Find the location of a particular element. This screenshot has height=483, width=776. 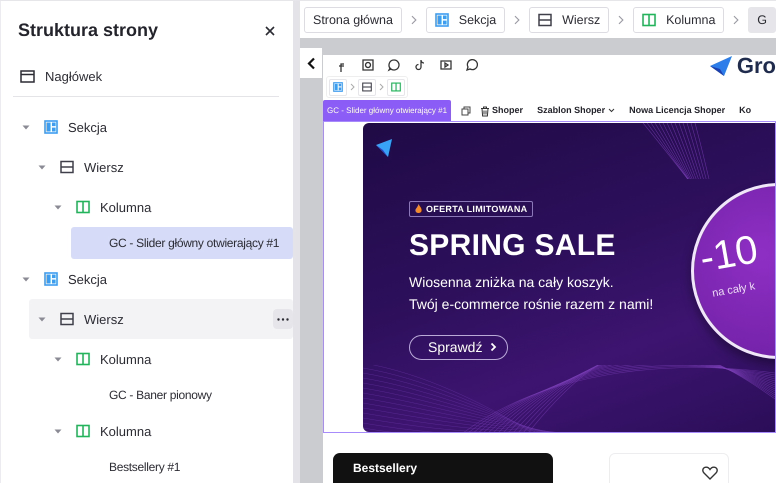

banner-text: Wiosenna zniżka na cały koszyk. is located at coordinates (512, 282).